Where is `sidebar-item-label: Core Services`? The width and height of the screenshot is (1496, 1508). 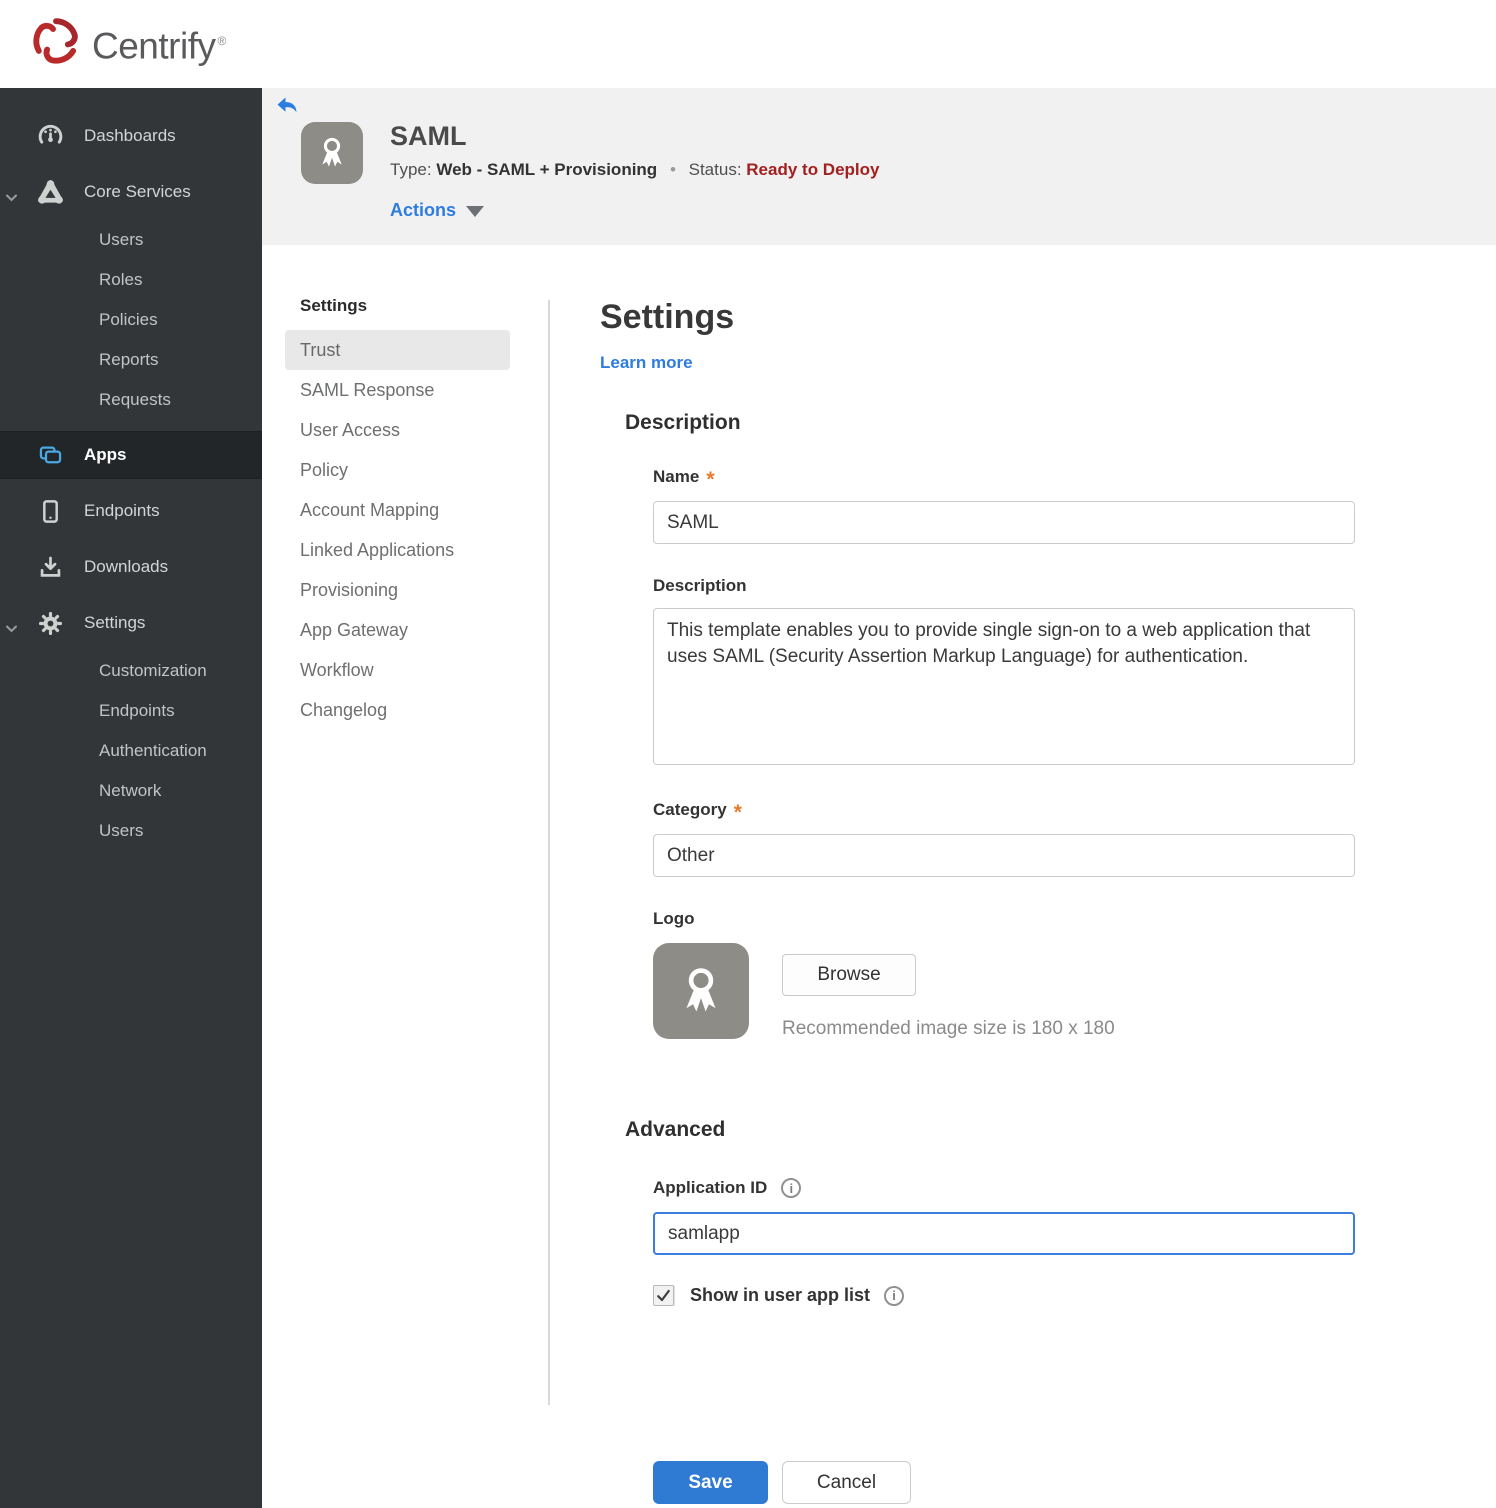 sidebar-item-label: Core Services is located at coordinates (137, 191).